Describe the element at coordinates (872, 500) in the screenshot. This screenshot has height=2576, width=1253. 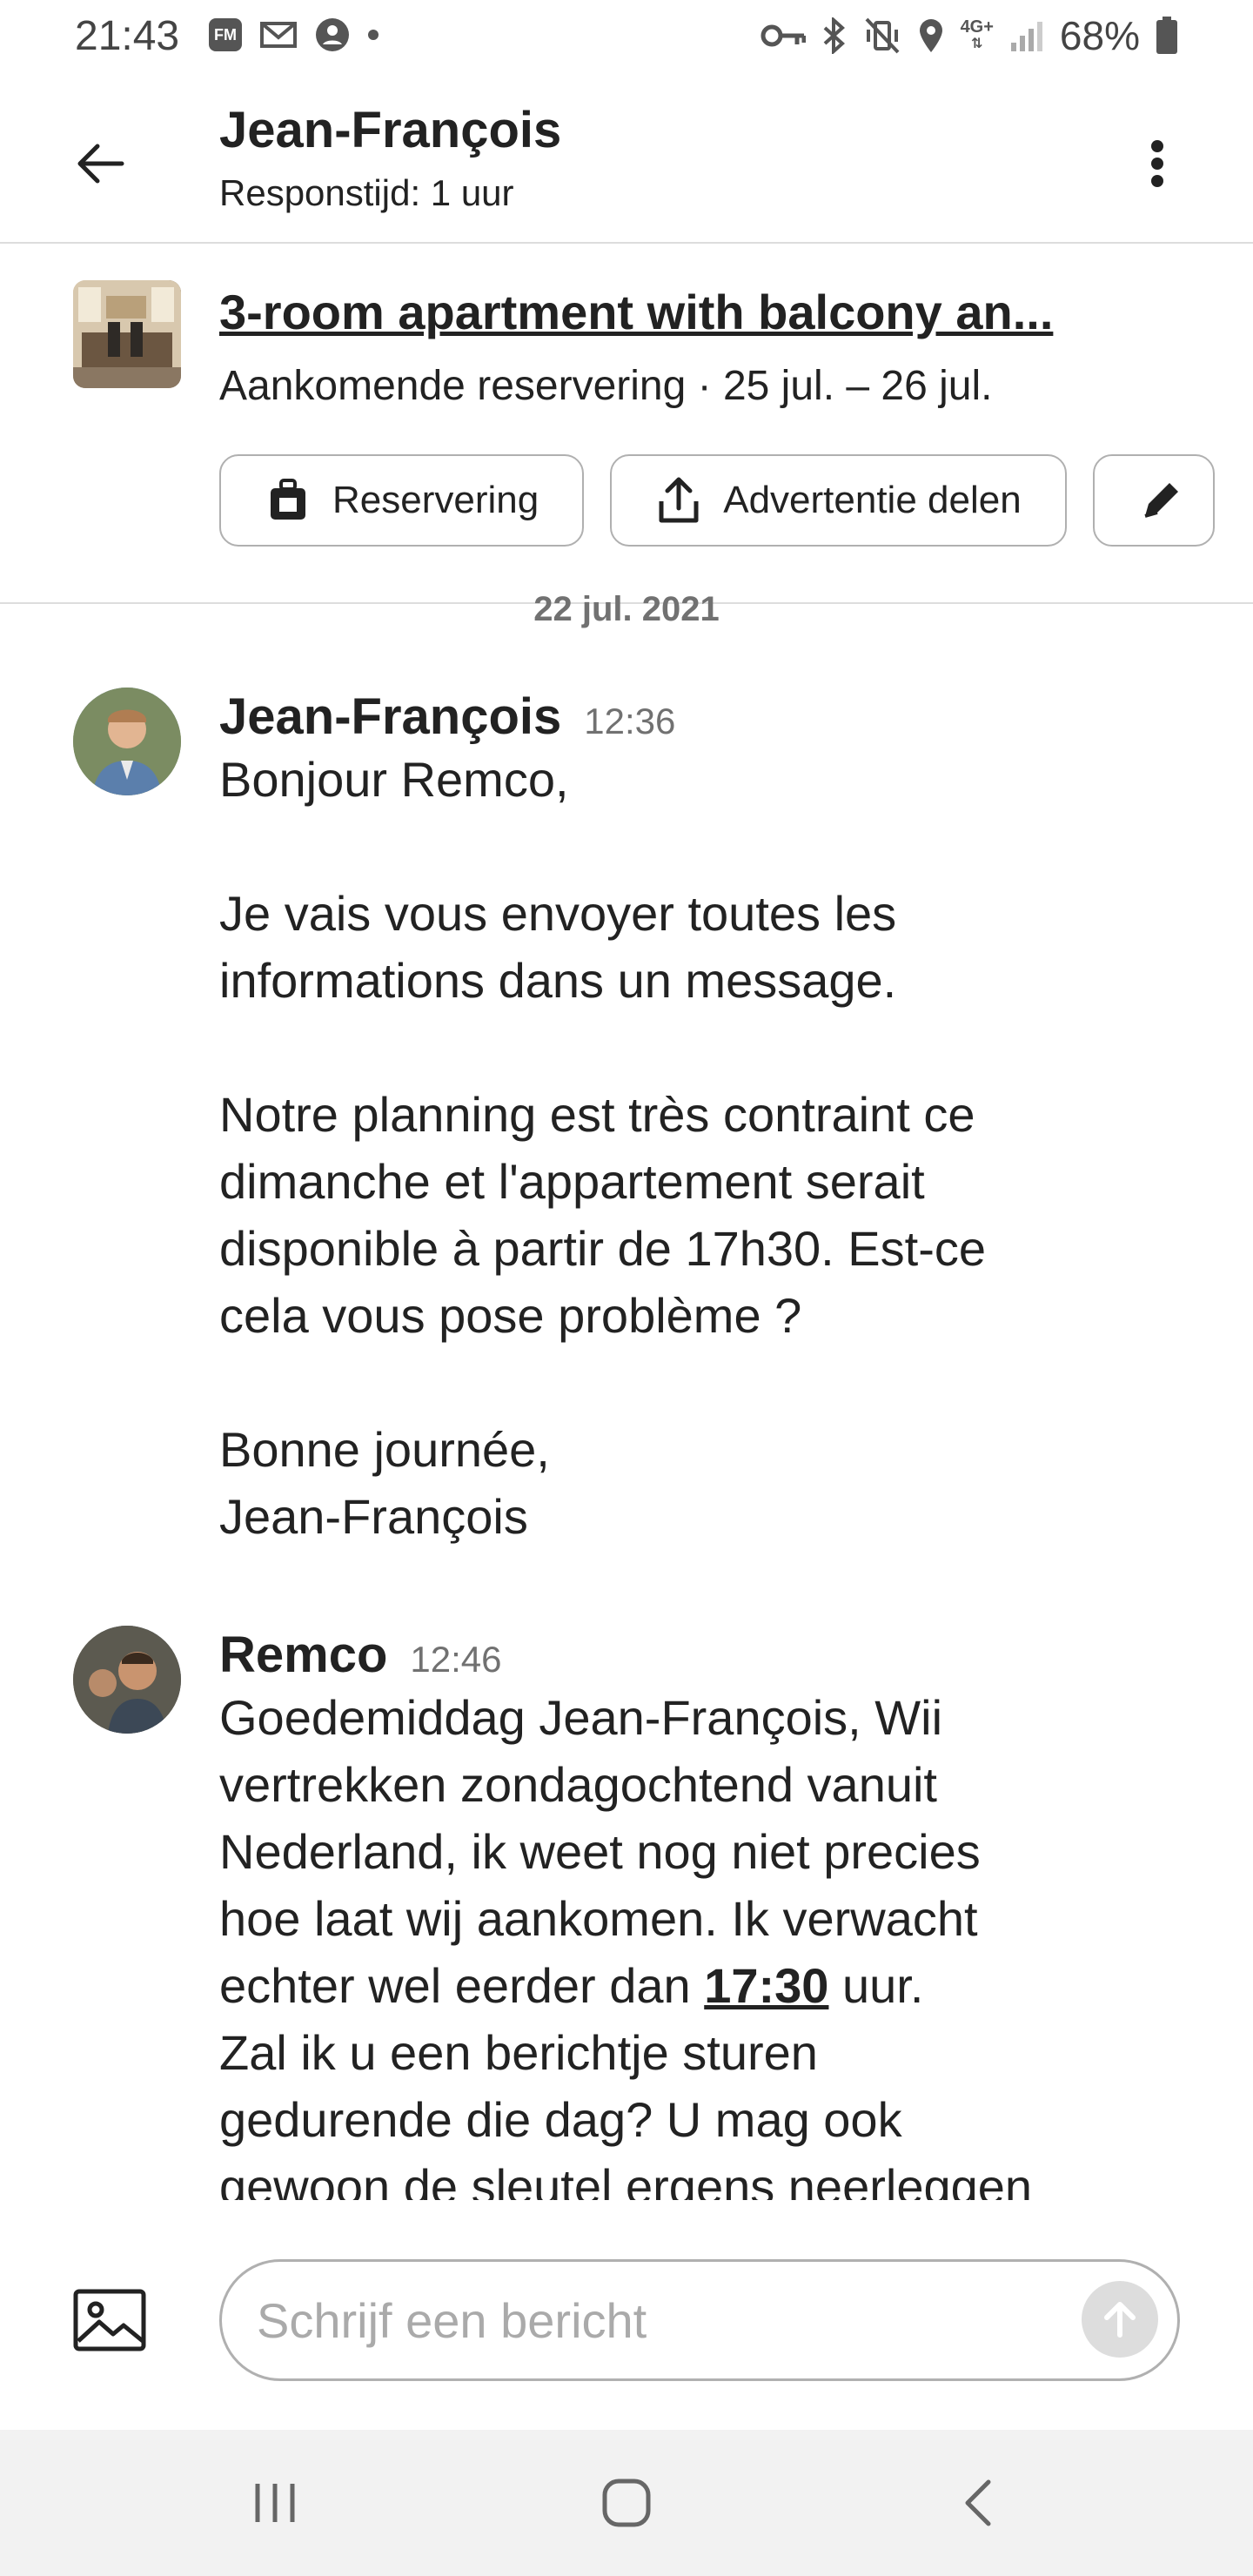
I see `share-listing-button-label: Advertentie delen` at that location.